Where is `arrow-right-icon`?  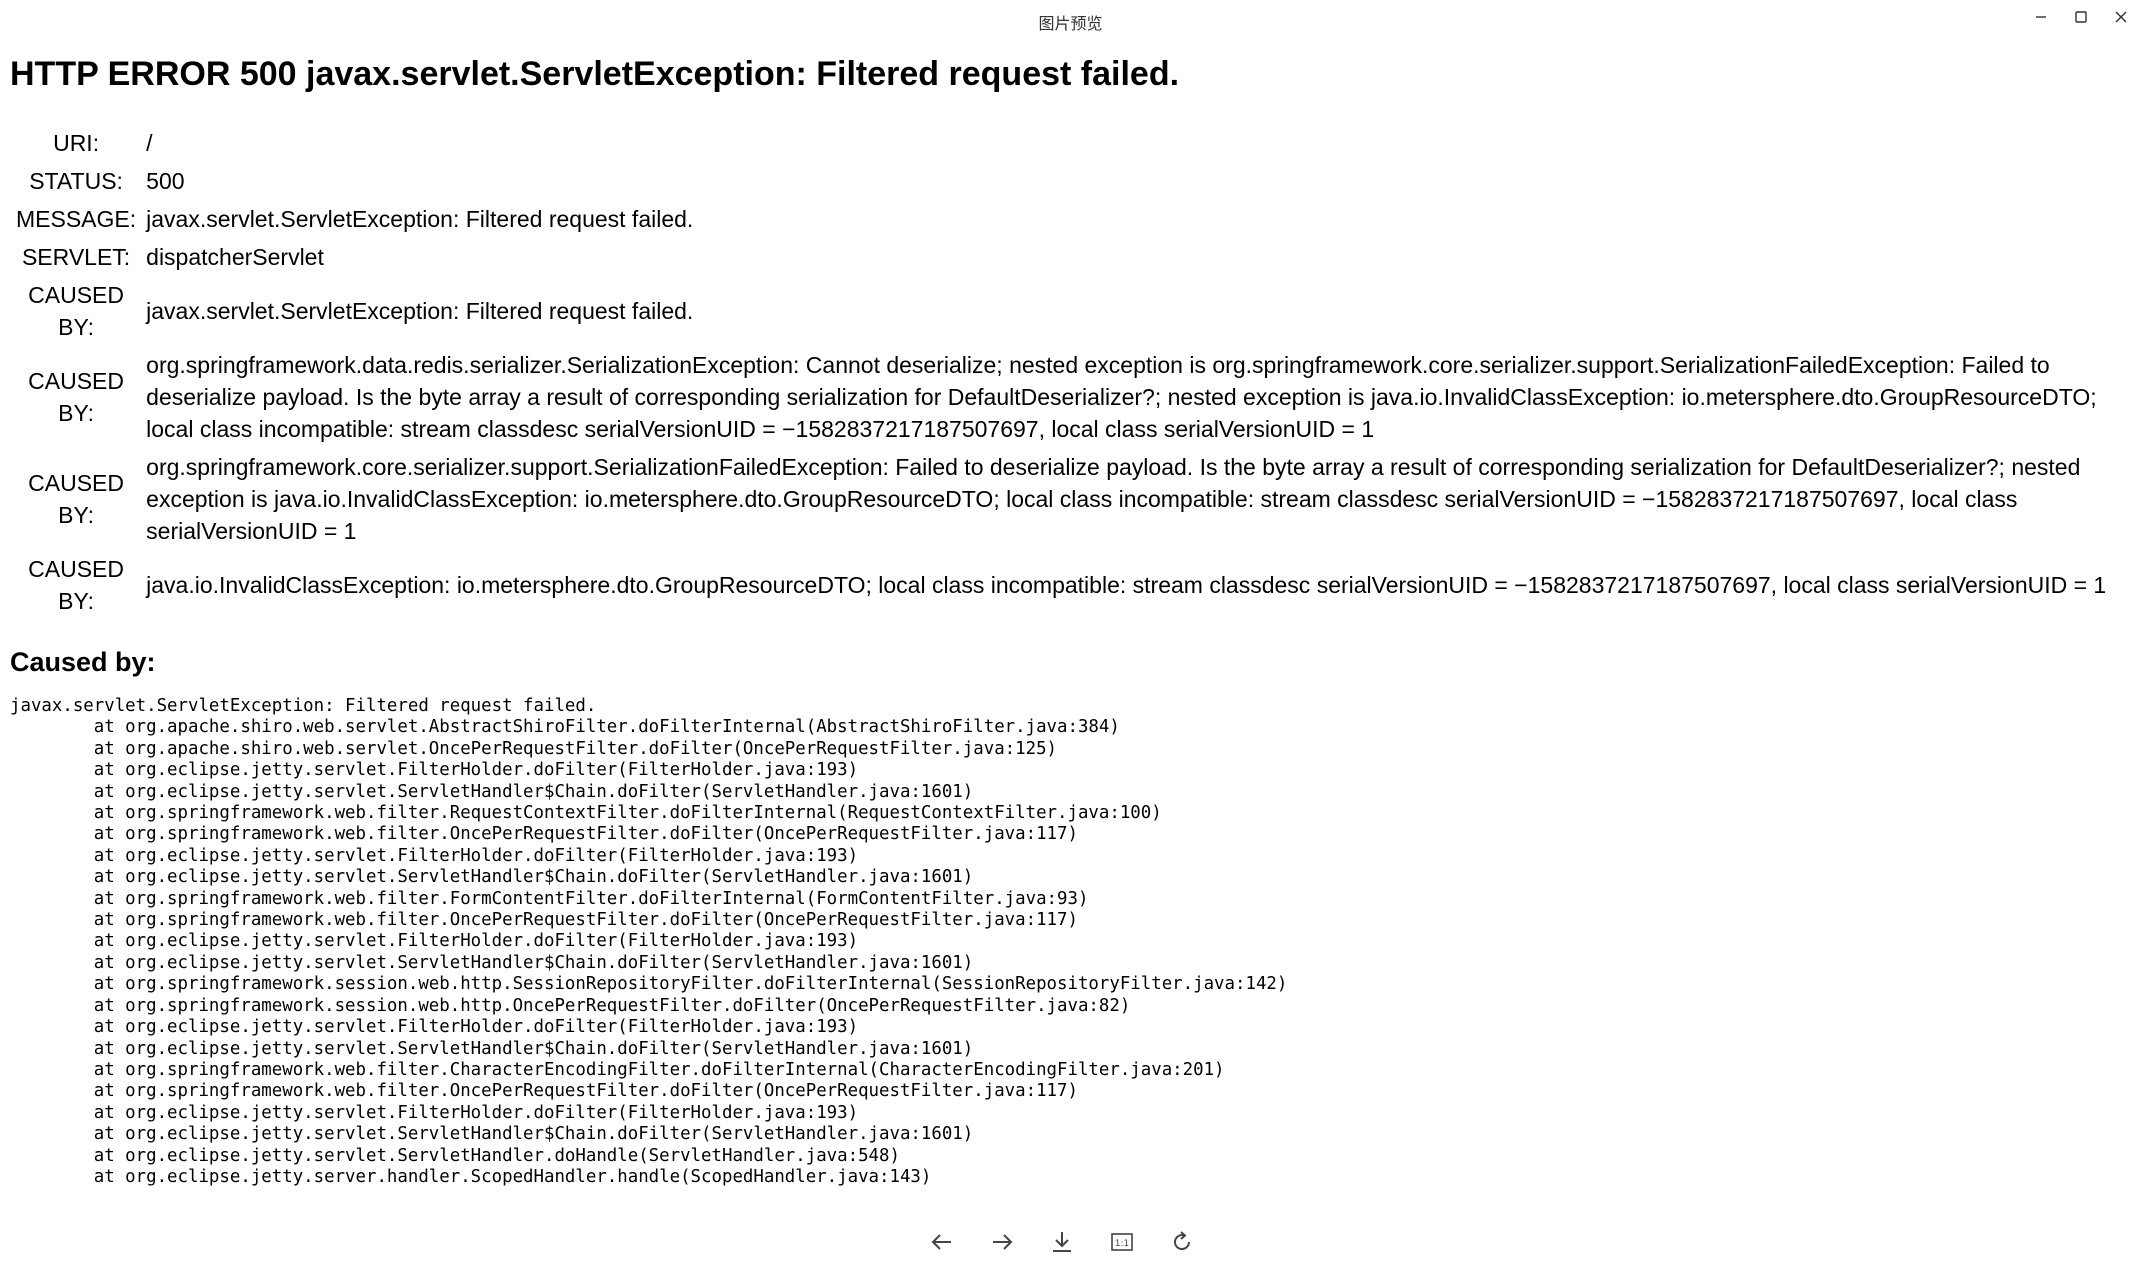
arrow-right-icon is located at coordinates (1003, 1242).